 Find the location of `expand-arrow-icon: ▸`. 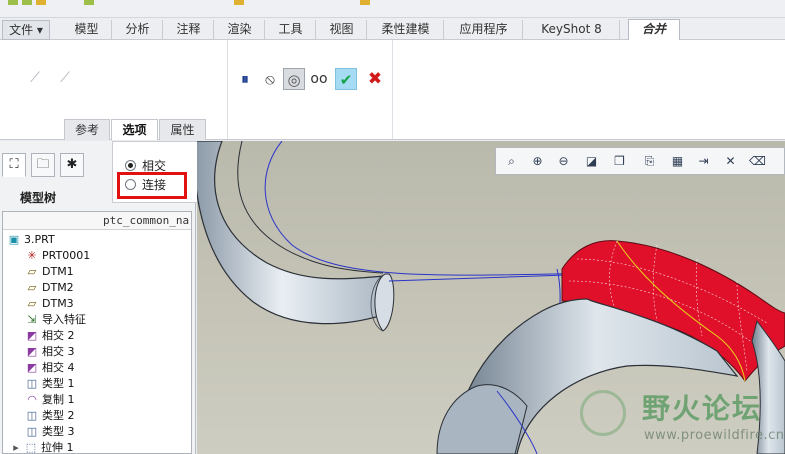

expand-arrow-icon: ▸ is located at coordinates (16, 446).